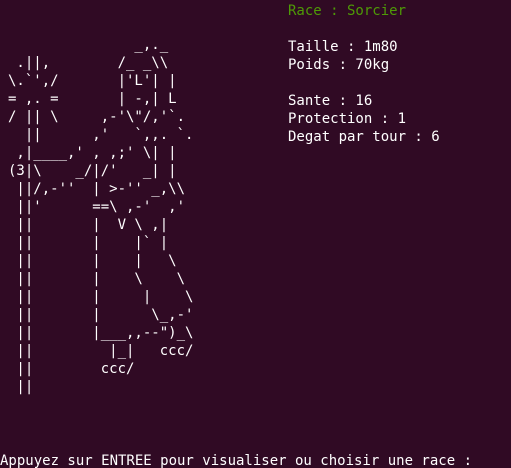 This screenshot has height=468, width=511. Describe the element at coordinates (339, 65) in the screenshot. I see `stat-poids: Poids : 70kg` at that location.